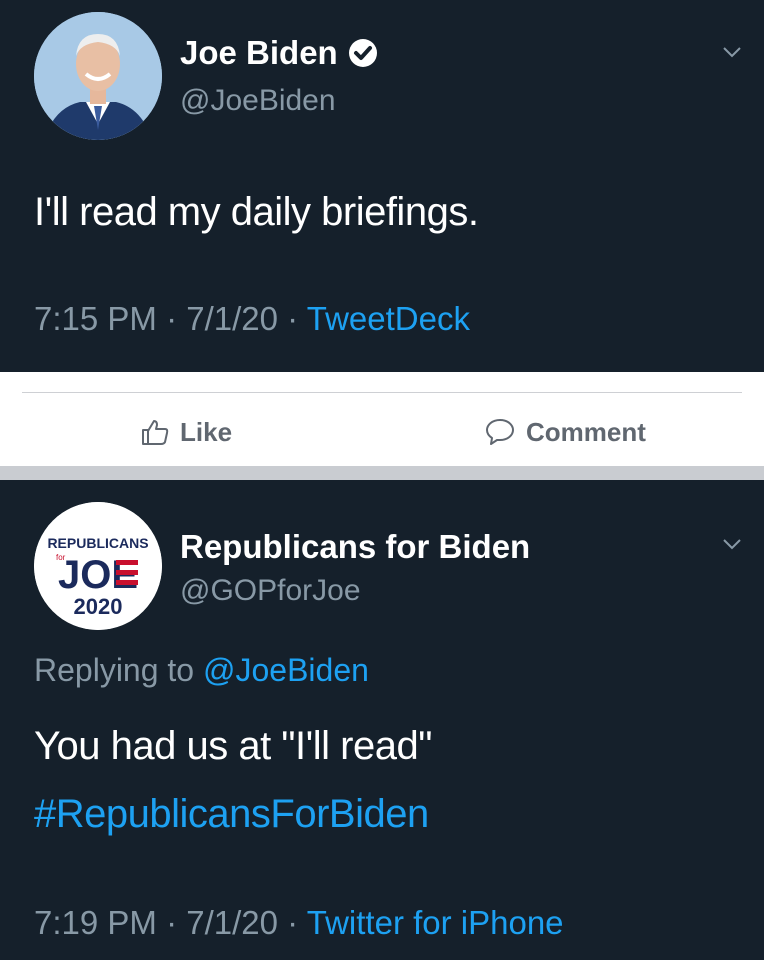 The image size is (764, 960). What do you see at coordinates (95, 922) in the screenshot?
I see `tweet-time: 7:19 PM` at bounding box center [95, 922].